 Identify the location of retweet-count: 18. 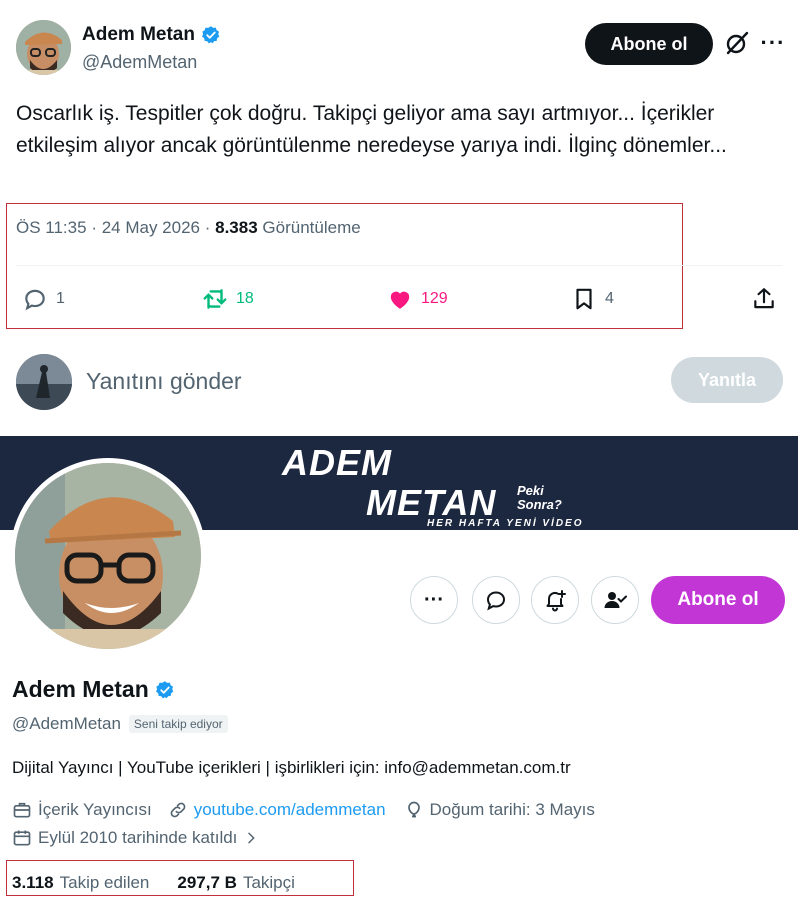
(245, 298).